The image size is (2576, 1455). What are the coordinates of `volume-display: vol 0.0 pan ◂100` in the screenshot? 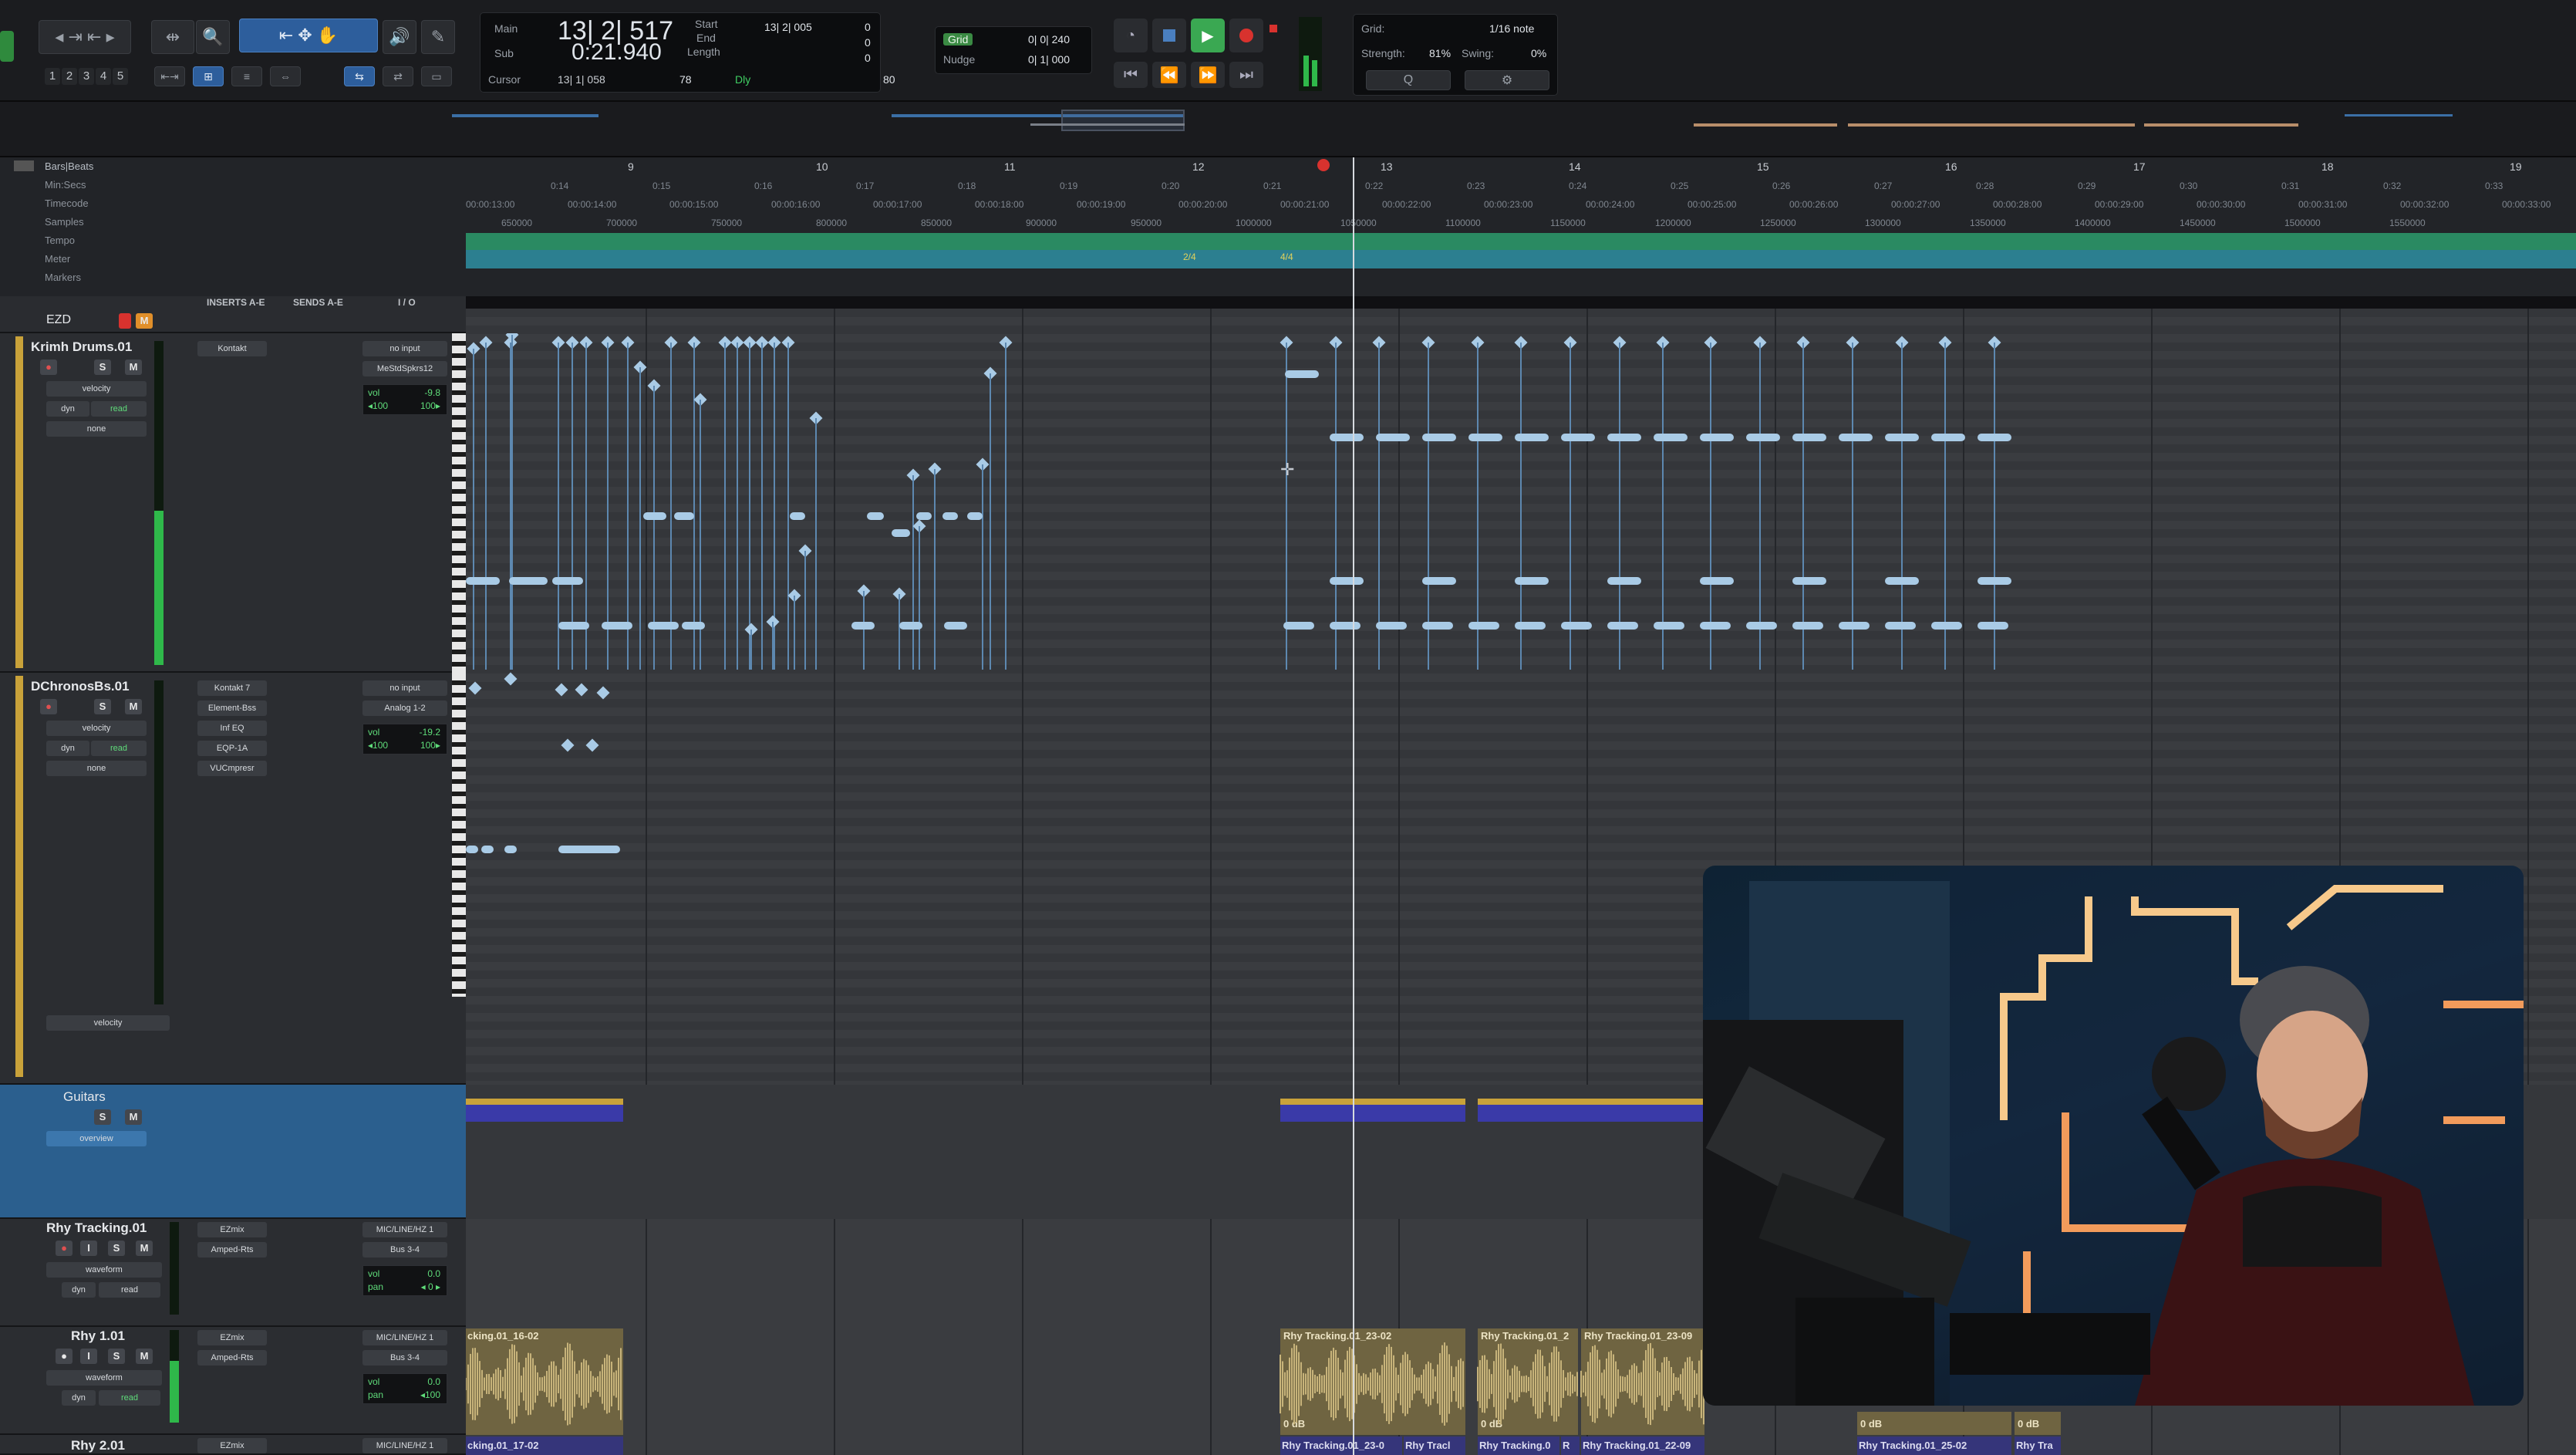 It's located at (404, 1388).